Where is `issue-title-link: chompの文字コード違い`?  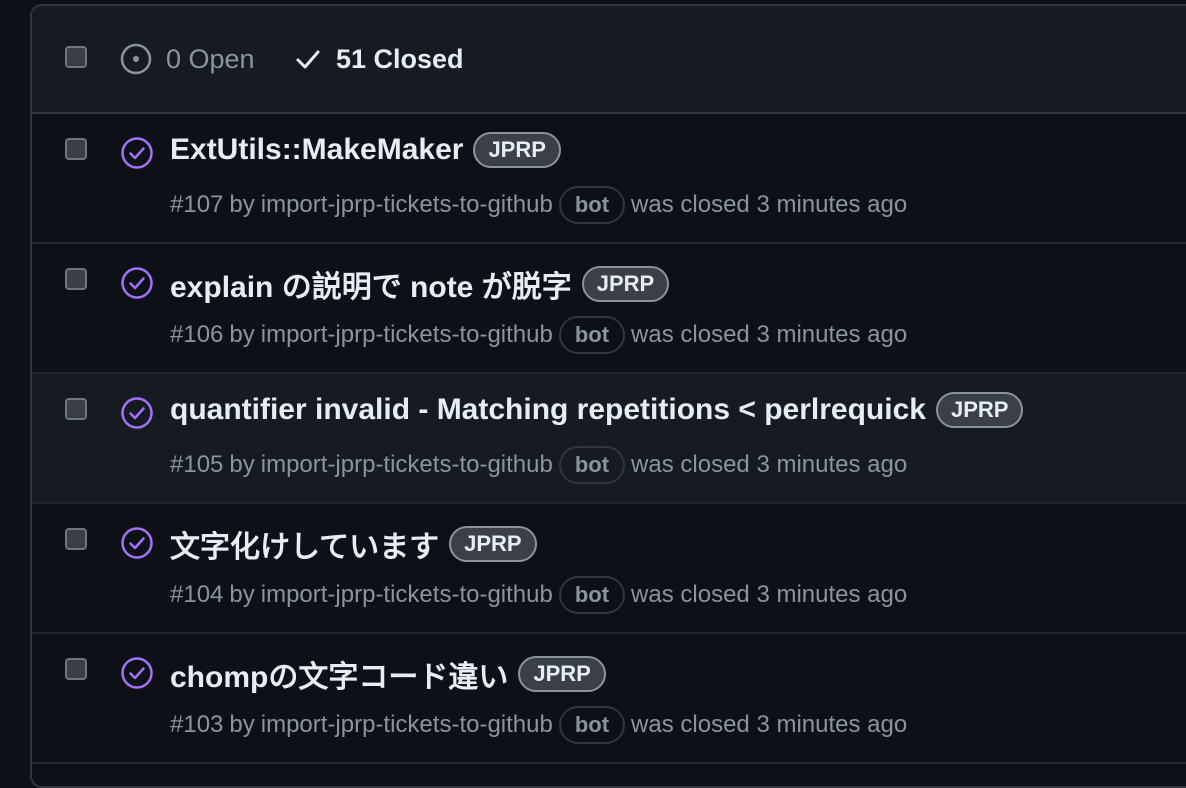
issue-title-link: chompの文字コード違い is located at coordinates (339, 674).